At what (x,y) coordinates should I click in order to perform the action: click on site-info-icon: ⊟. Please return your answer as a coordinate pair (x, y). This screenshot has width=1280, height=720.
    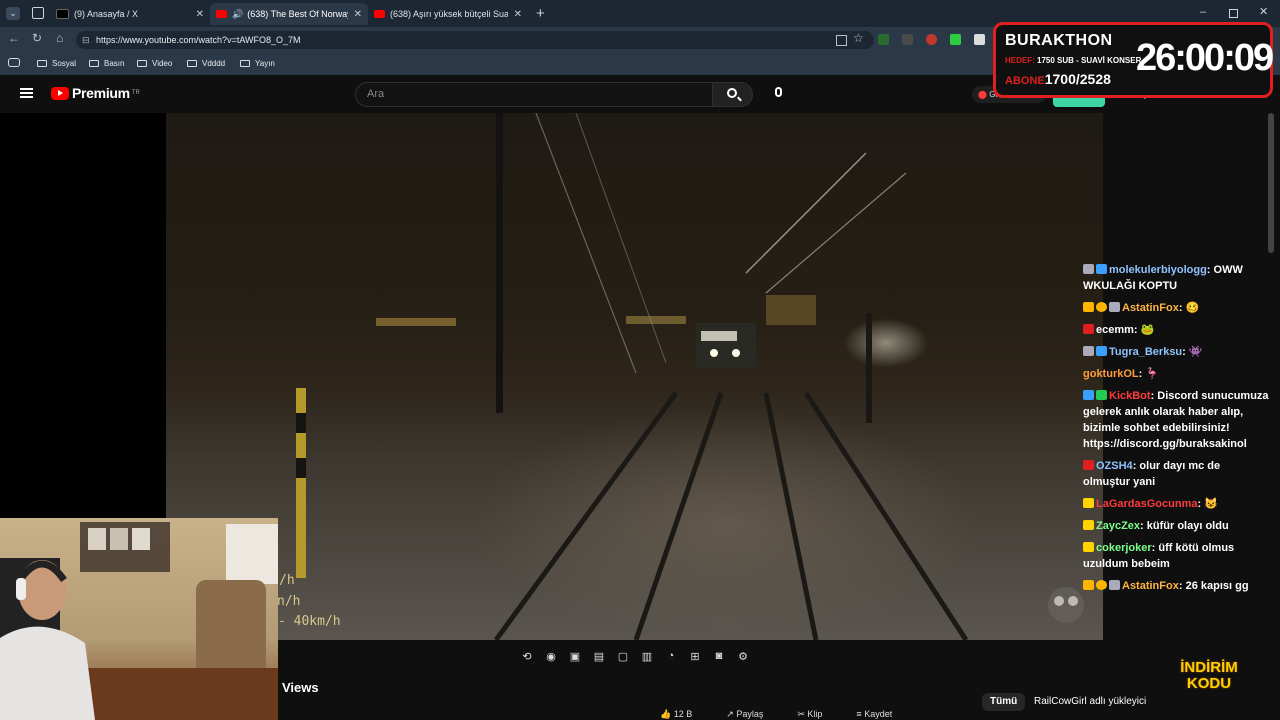
    Looking at the image, I should click on (86, 40).